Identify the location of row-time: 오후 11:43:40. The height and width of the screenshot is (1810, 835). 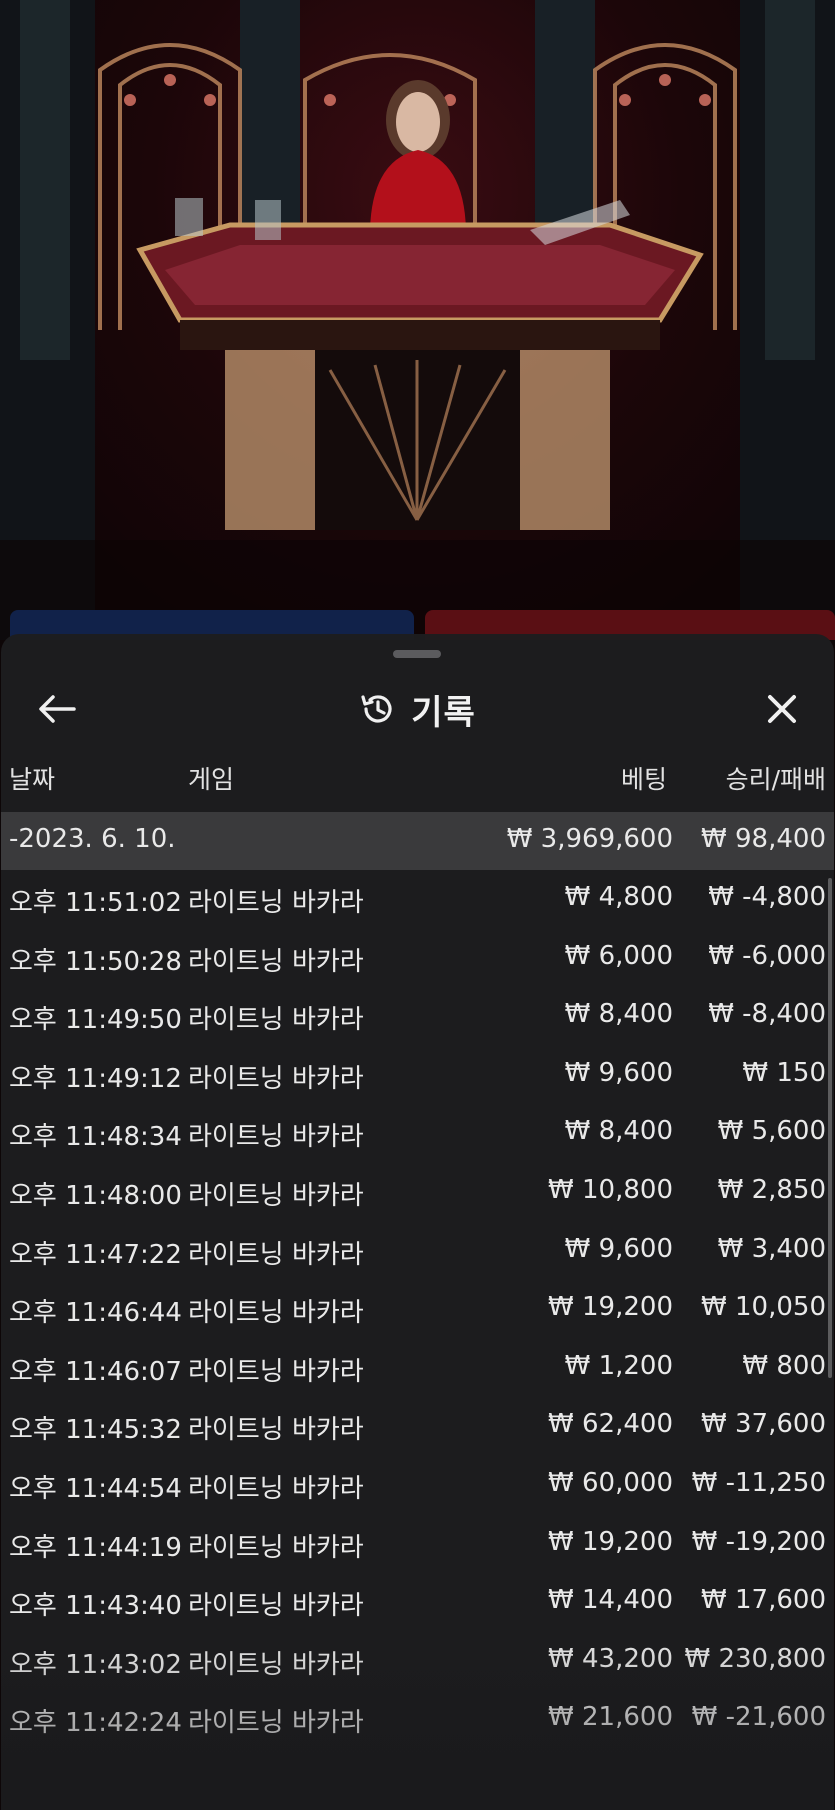
(95, 1606).